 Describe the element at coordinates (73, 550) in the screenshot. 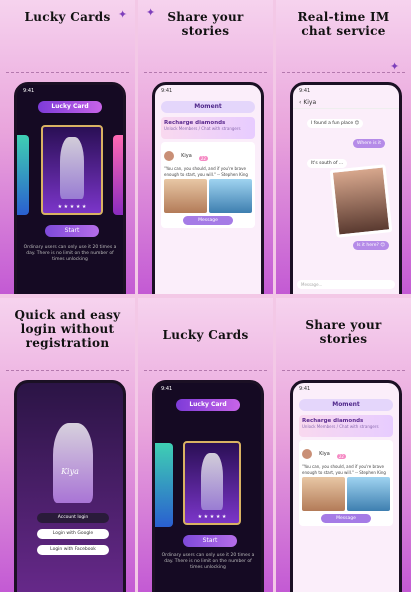

I see `facebook-login-button: Login with Facebook` at that location.